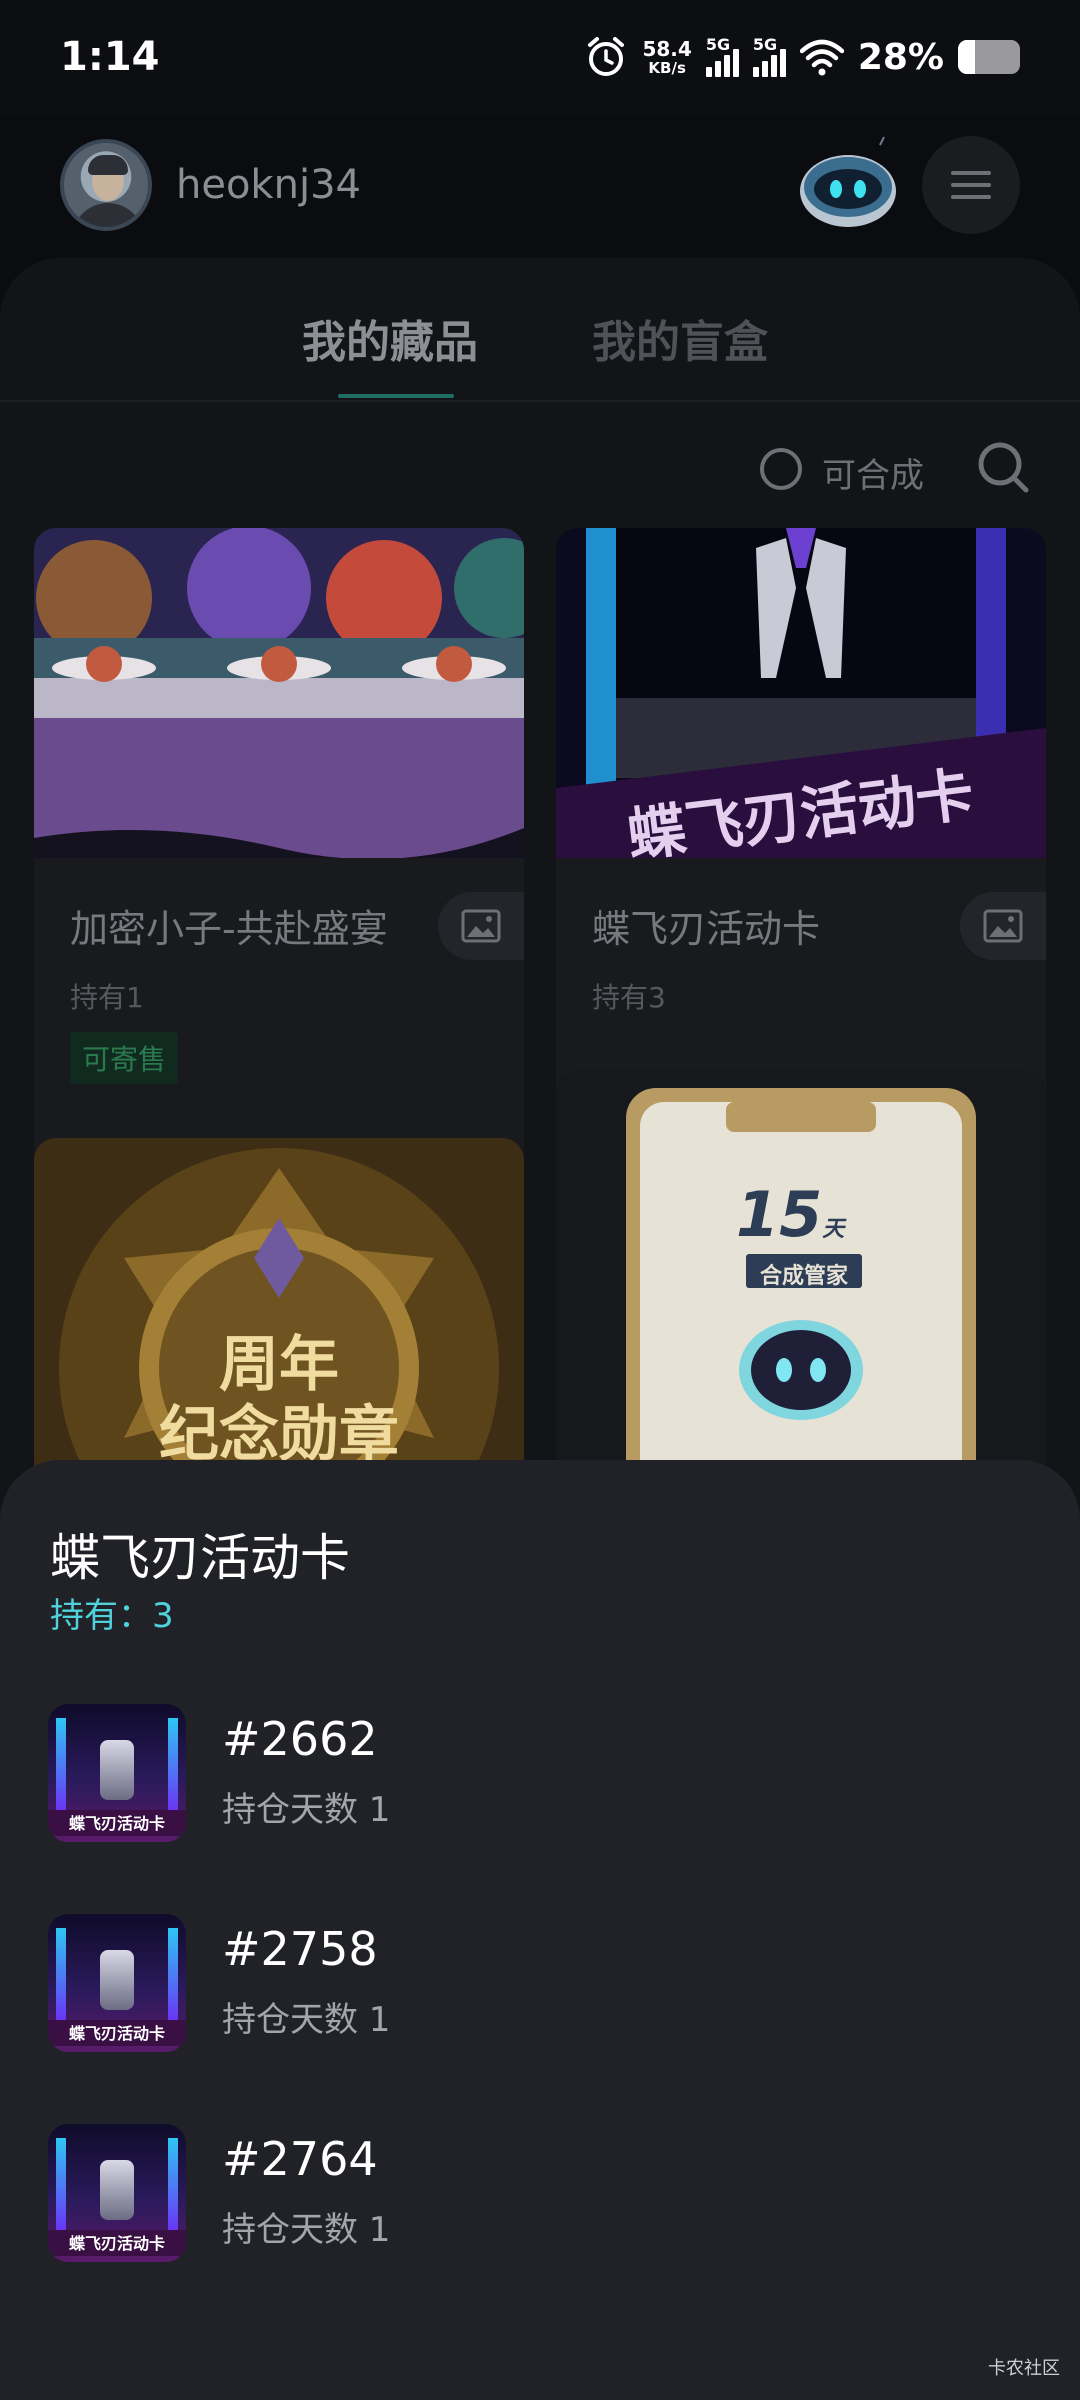  Describe the element at coordinates (833, 1229) in the screenshot. I see `card-artwork-number-unit: 天` at that location.